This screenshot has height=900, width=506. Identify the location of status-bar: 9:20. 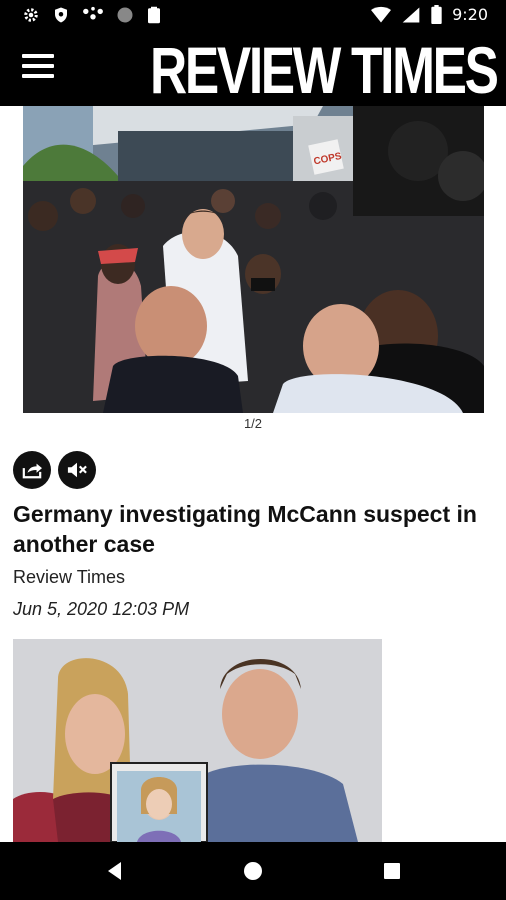
(253, 16).